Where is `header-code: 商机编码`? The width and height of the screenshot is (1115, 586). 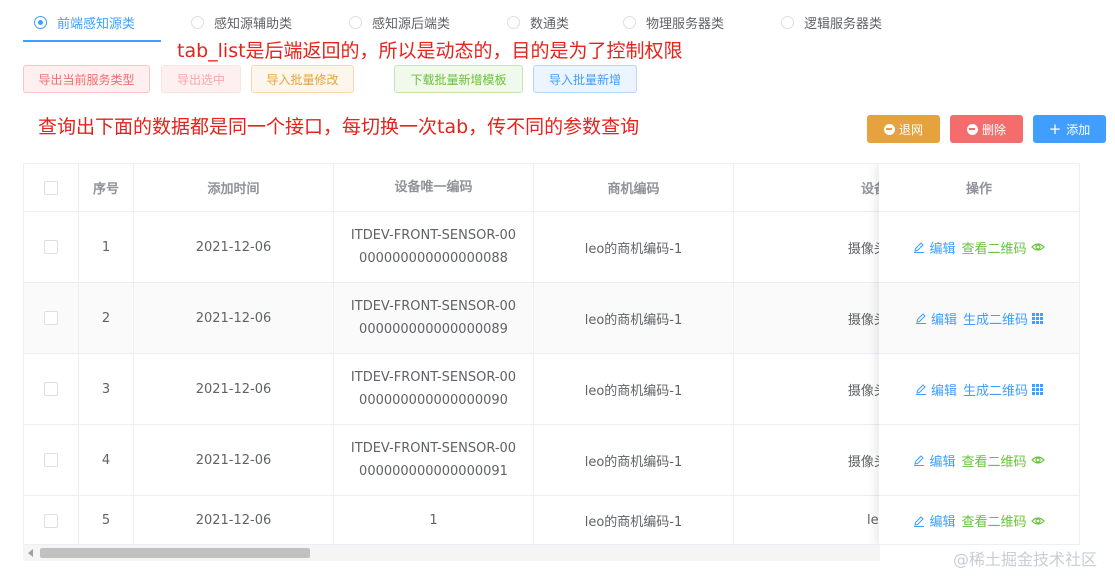 header-code: 商机编码 is located at coordinates (634, 187).